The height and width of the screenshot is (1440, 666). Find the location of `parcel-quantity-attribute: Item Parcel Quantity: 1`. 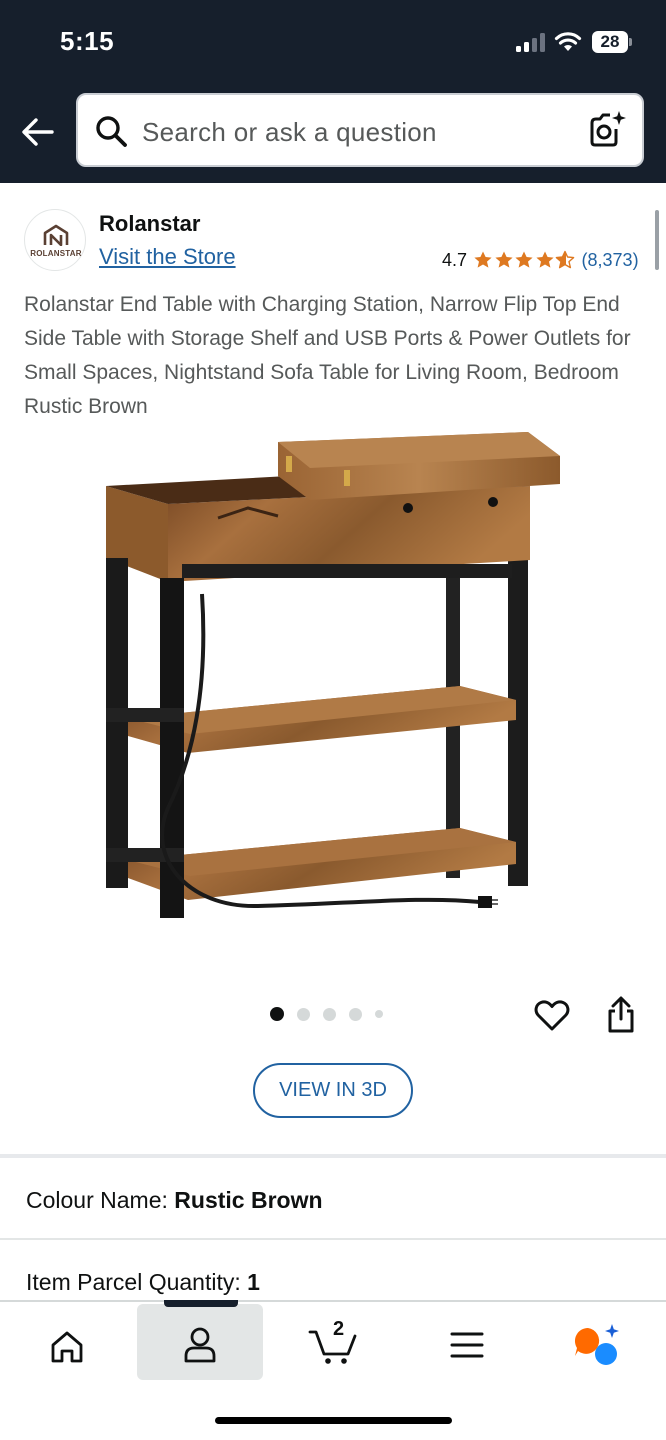

parcel-quantity-attribute: Item Parcel Quantity: 1 is located at coordinates (143, 1282).